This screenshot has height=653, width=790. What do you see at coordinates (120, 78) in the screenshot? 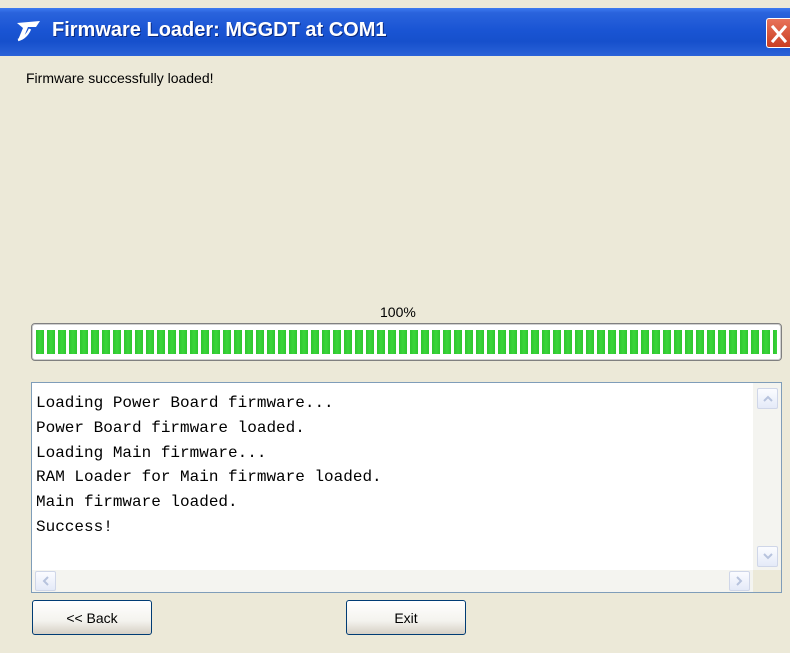
I see `status-message: Firmware successfully loaded!` at bounding box center [120, 78].